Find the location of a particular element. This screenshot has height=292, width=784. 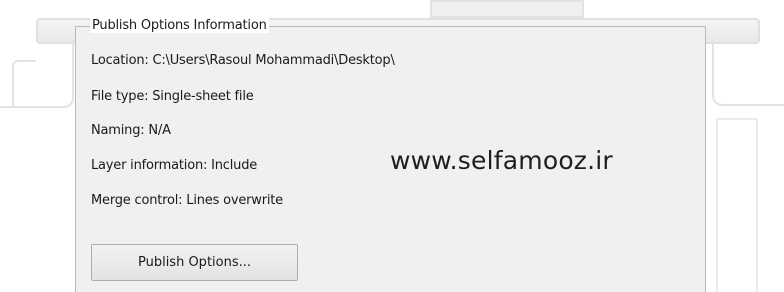

groupbox-title: Publish Options Information is located at coordinates (179, 25).